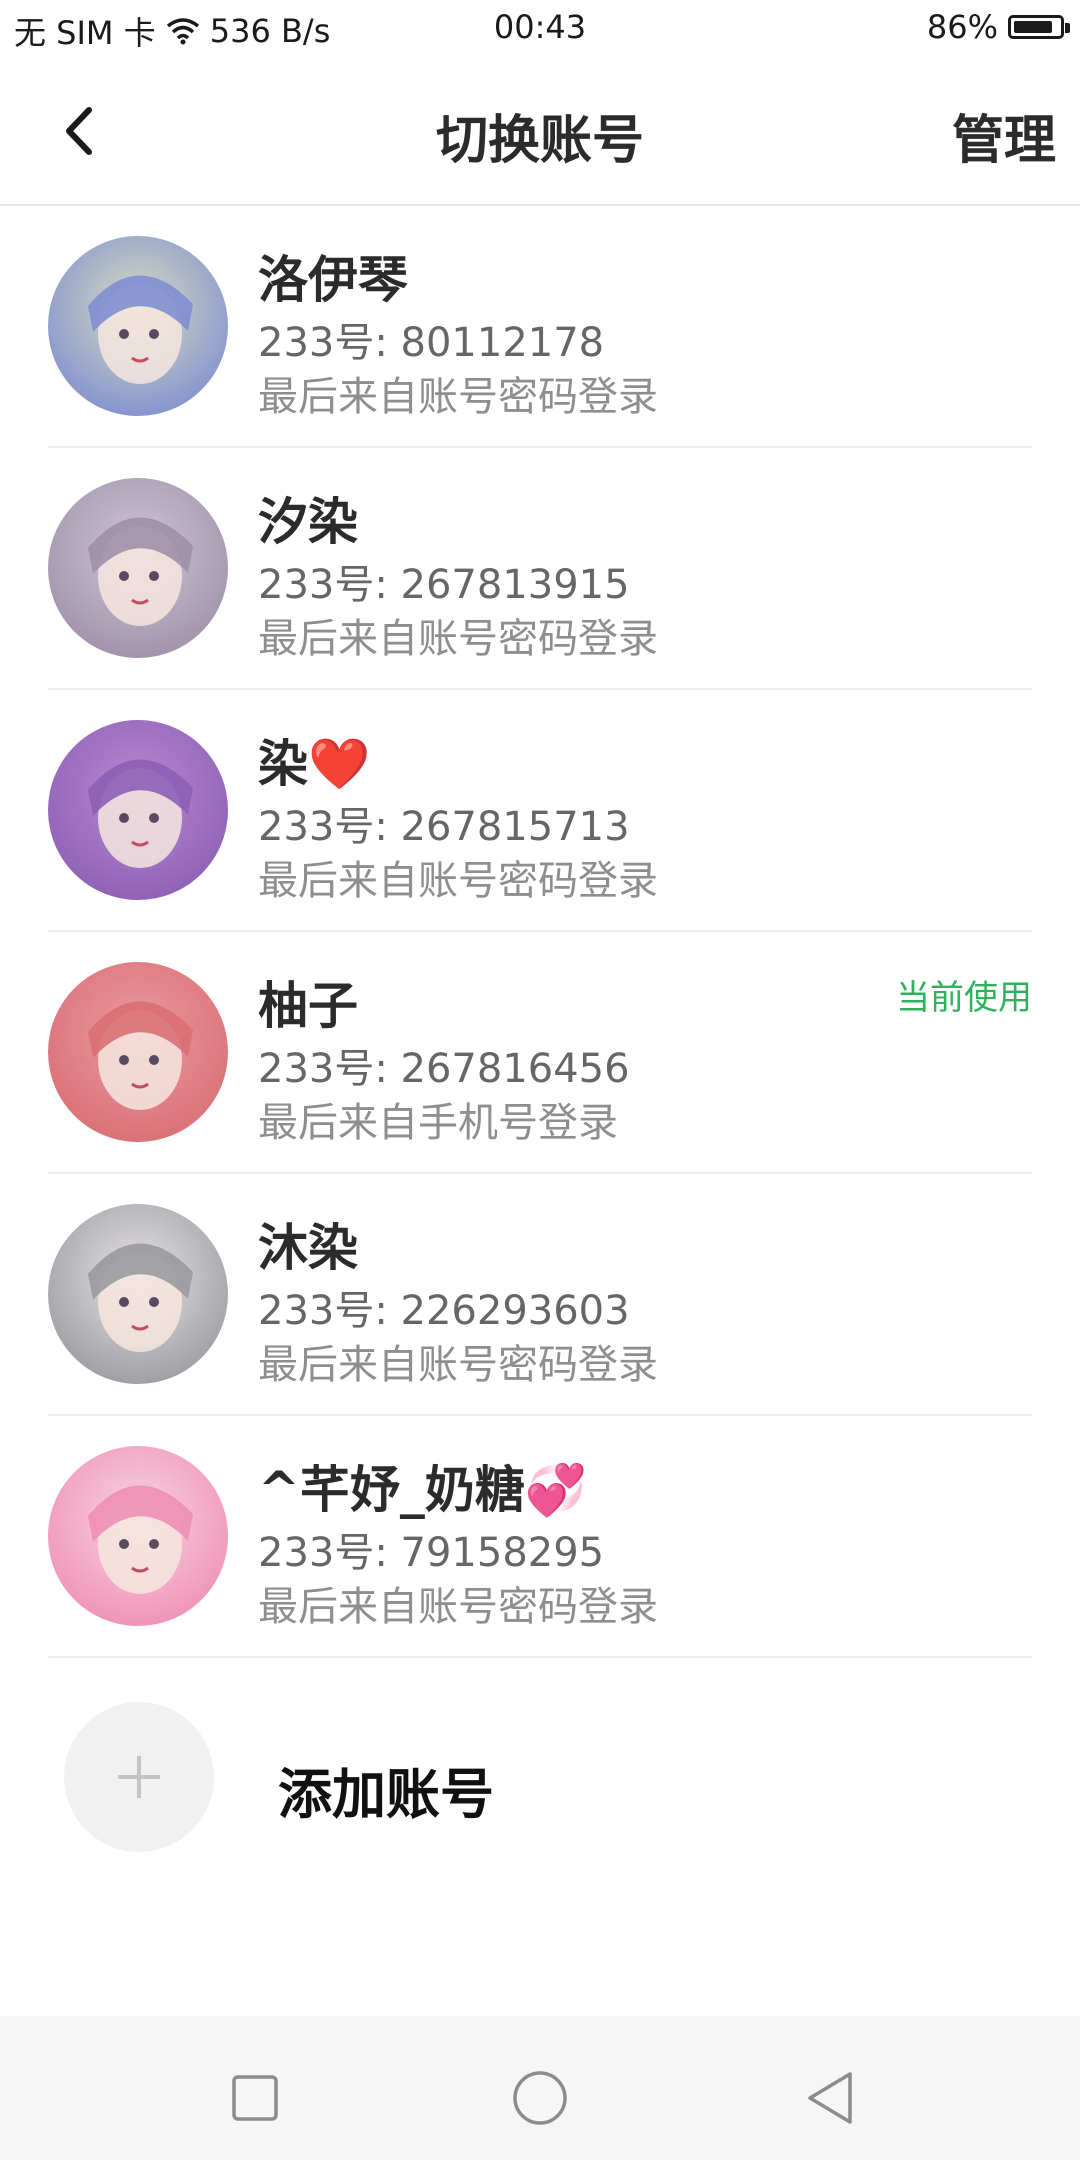 This screenshot has height=2160, width=1080. I want to click on account-name: 沐染, so click(308, 1248).